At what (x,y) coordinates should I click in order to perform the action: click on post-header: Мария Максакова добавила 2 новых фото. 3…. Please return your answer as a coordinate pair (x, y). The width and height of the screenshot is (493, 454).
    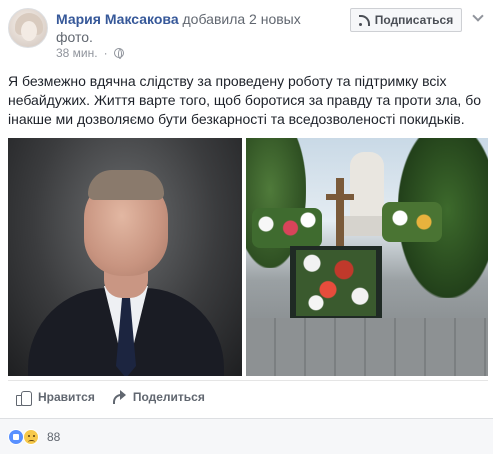
    Looking at the image, I should click on (246, 32).